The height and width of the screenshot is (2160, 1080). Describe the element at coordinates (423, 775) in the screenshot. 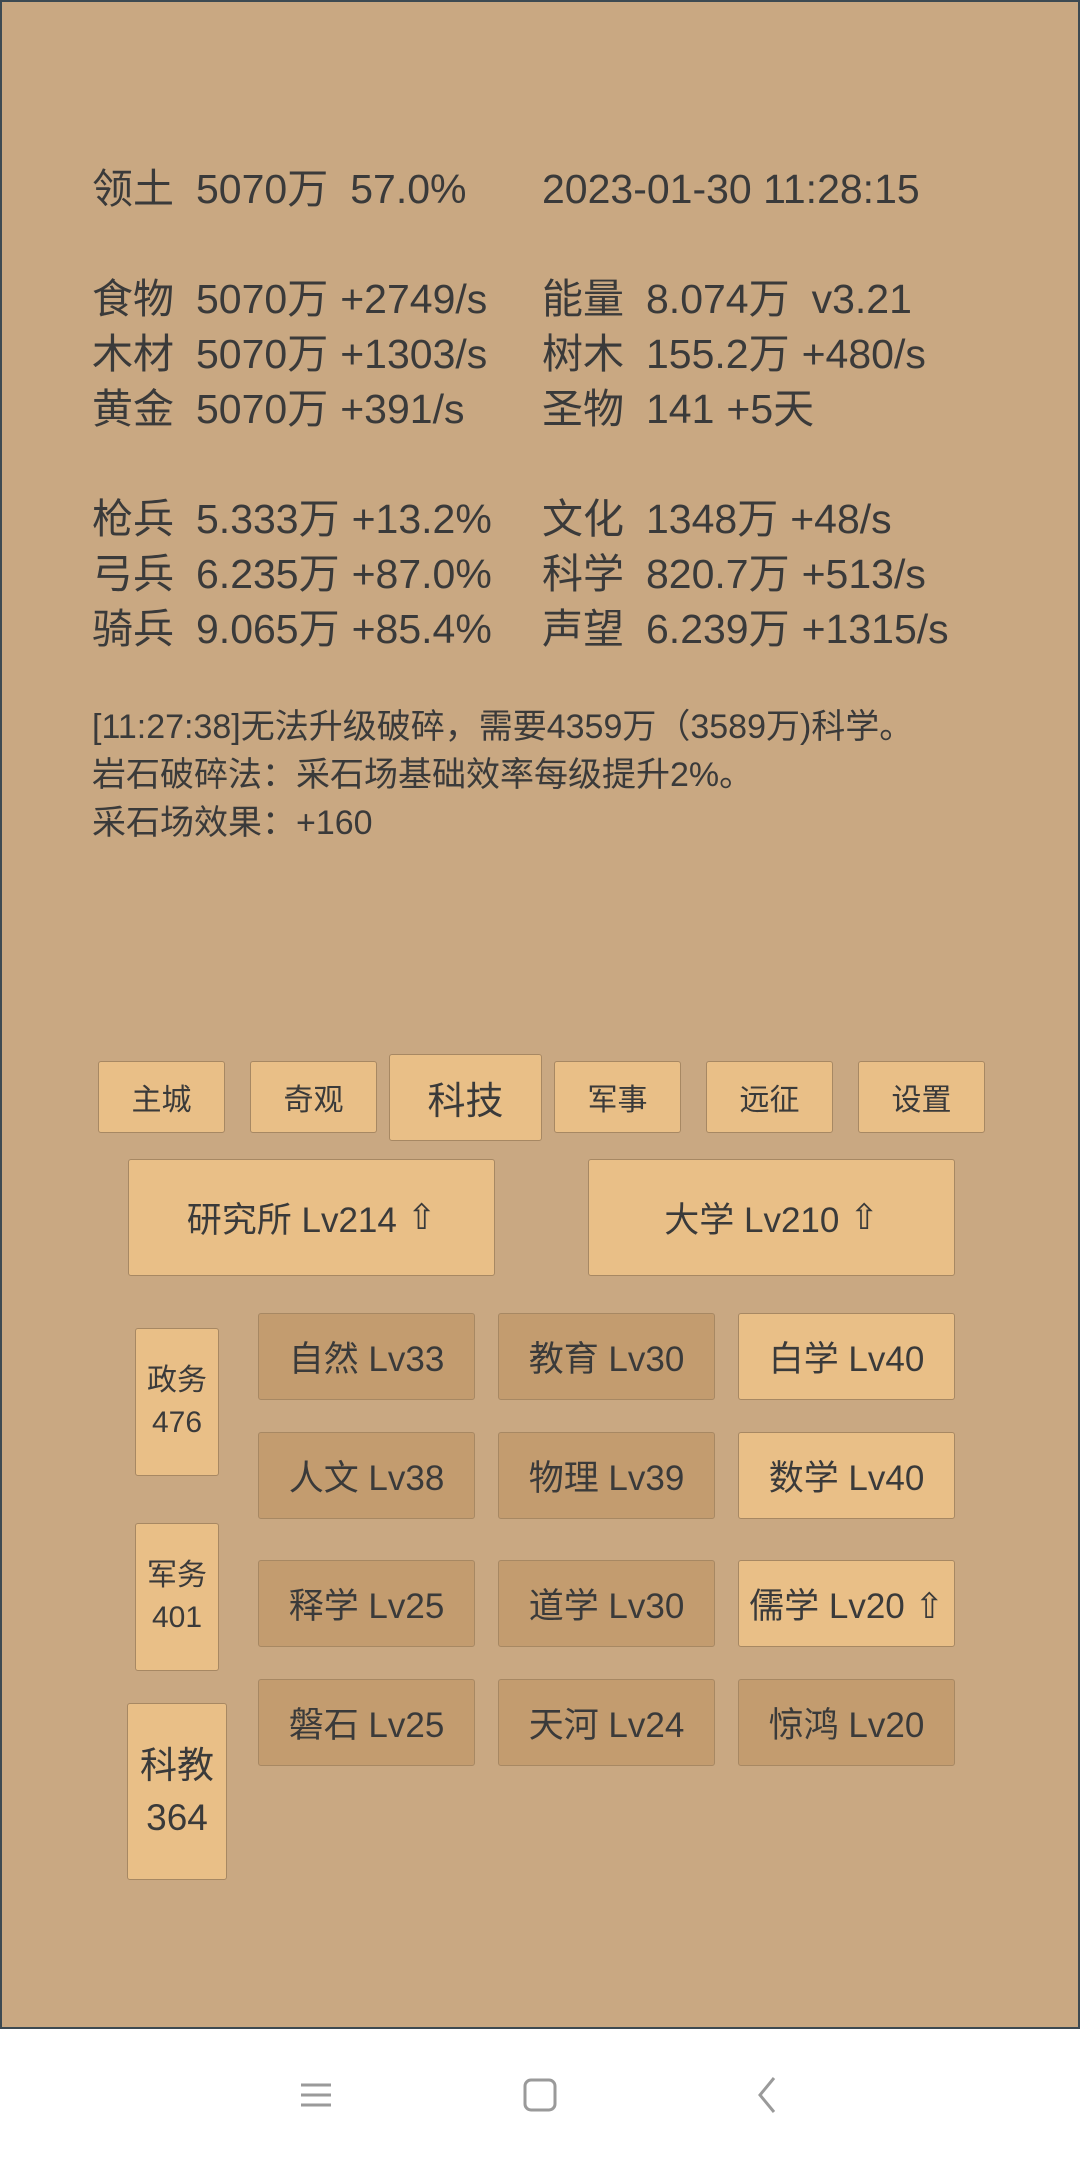

I see `message-line: 岩石破碎法：采石场基础效率每级提升2%。` at that location.